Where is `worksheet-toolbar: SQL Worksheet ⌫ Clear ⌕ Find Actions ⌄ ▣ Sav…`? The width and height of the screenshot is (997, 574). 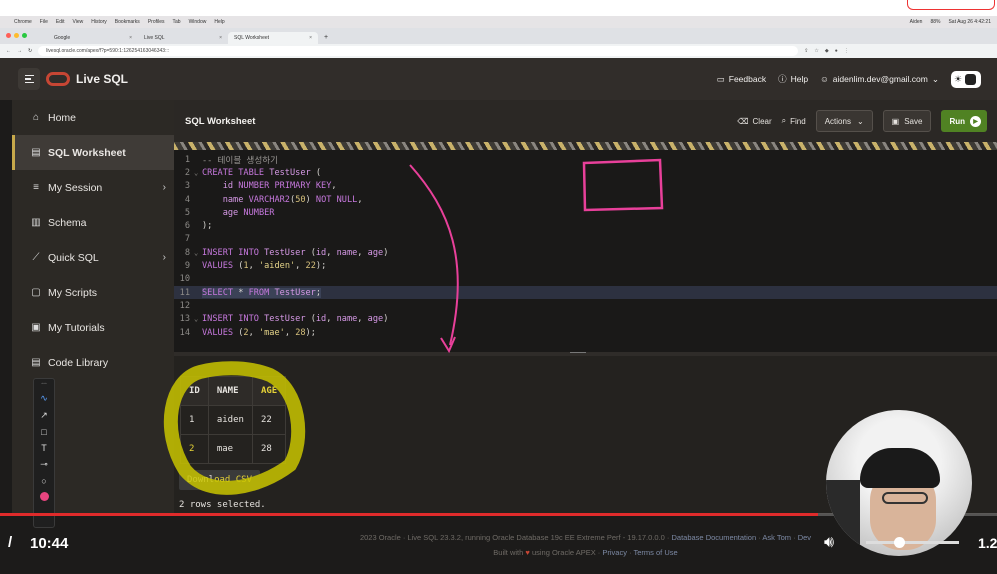
worksheet-toolbar: SQL Worksheet ⌫ Clear ⌕ Find Actions ⌄ ▣ Sav… is located at coordinates (585, 121).